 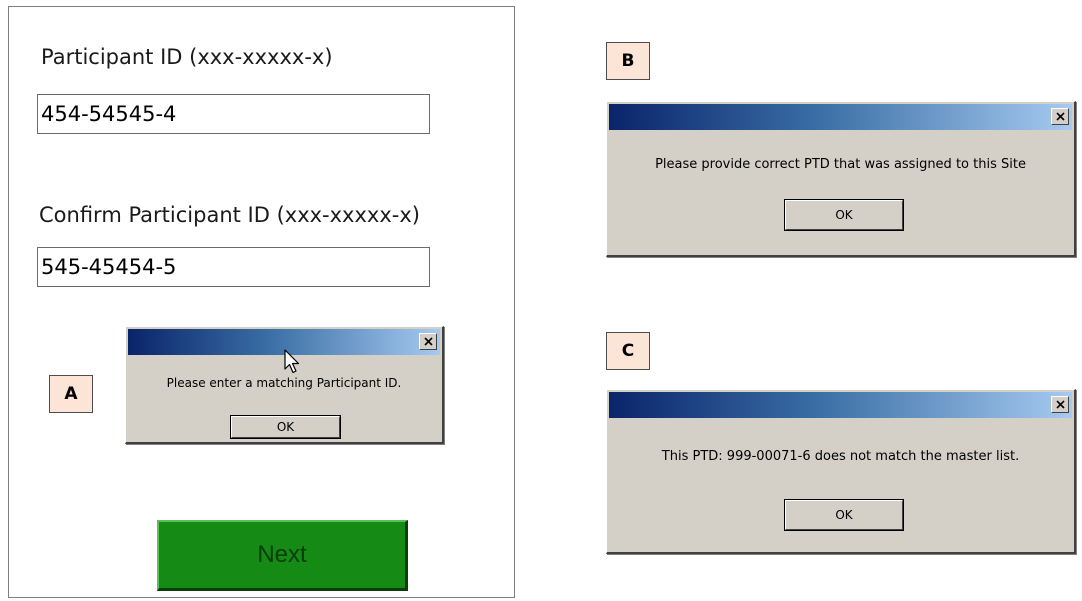 I want to click on dialog-b-titlebar, so click(x=840, y=117).